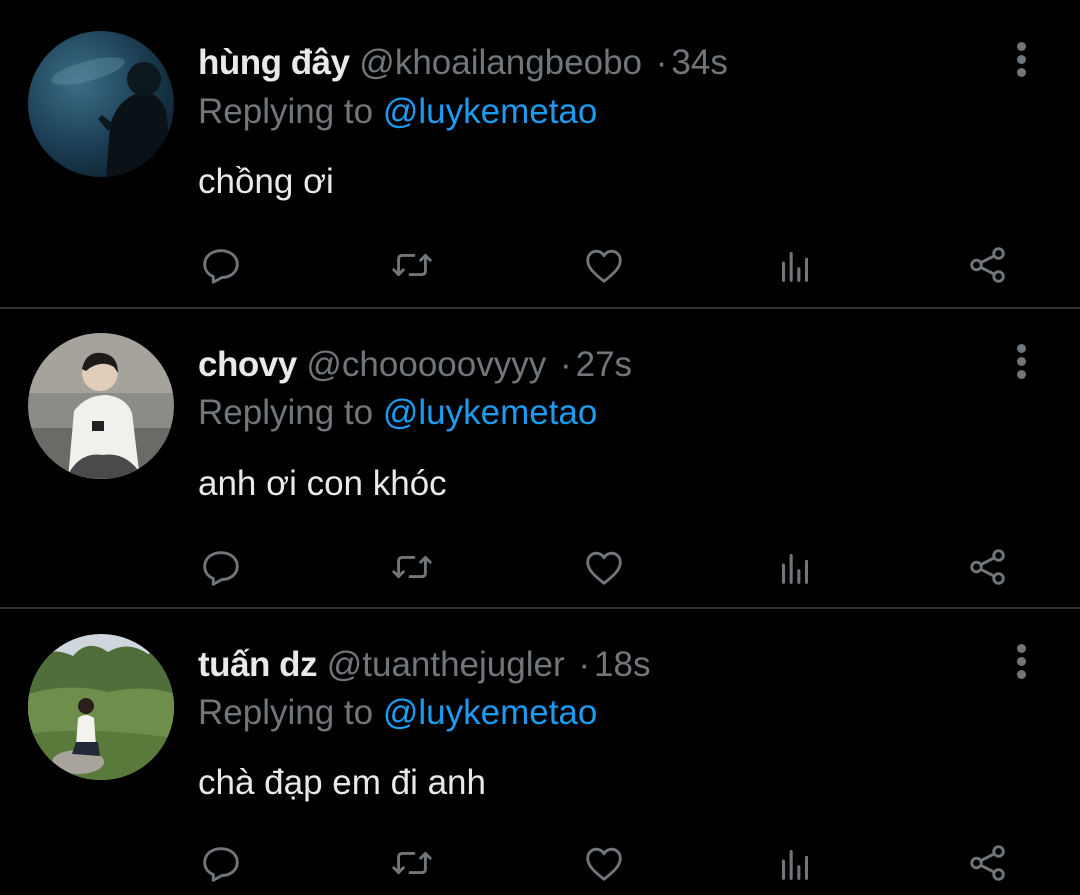 The image size is (1080, 895). Describe the element at coordinates (266, 181) in the screenshot. I see `tweet-text: chồng ơi` at that location.